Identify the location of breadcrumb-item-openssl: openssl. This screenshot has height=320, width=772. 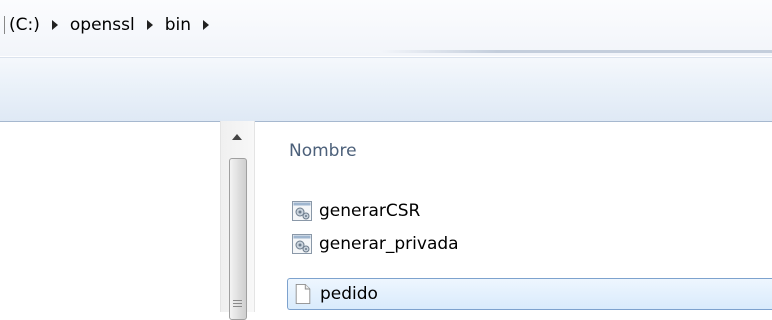
(102, 25).